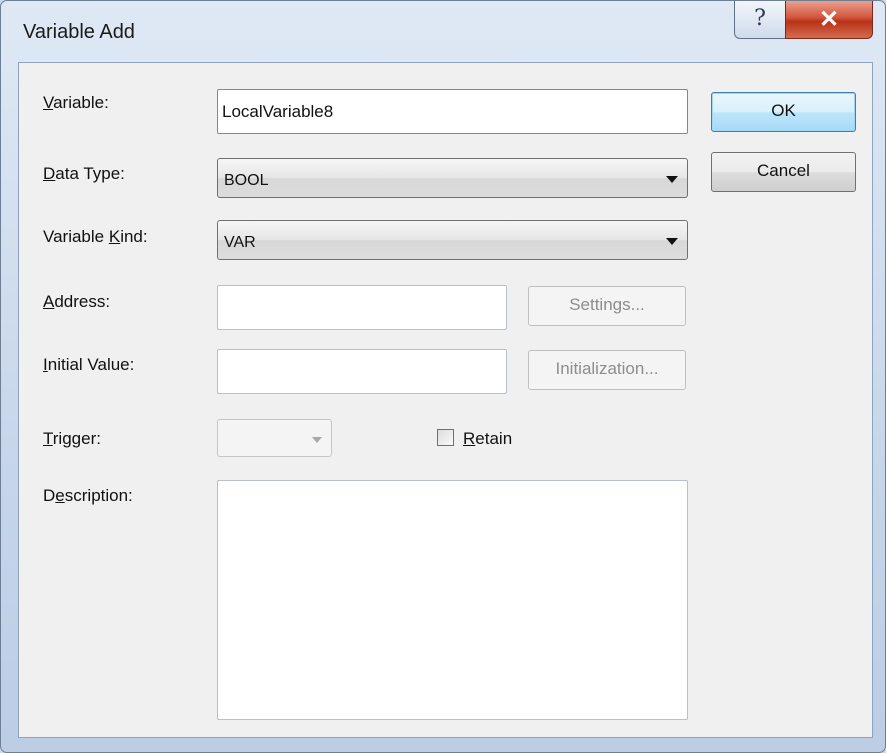  Describe the element at coordinates (246, 180) in the screenshot. I see `data-type-value: BOOL` at that location.